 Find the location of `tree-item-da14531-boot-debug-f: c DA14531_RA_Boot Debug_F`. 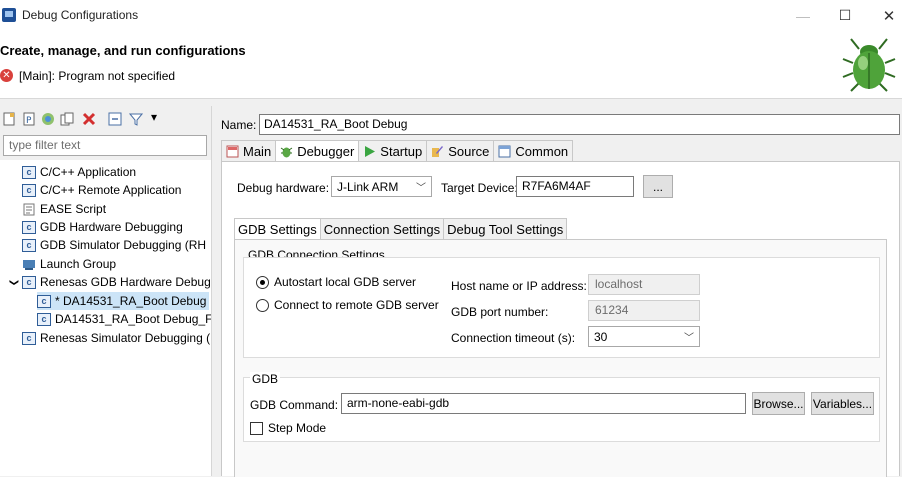

tree-item-da14531-boot-debug-f: c DA14531_RA_Boot Debug_F is located at coordinates (124, 319).